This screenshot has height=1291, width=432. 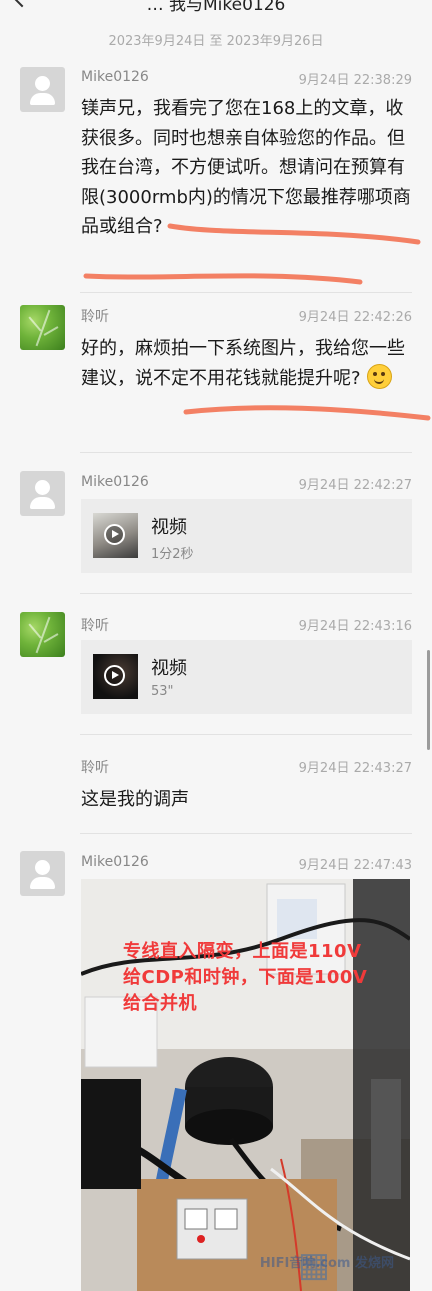 I want to click on date-range: 2023年9月24日 至 2023年9月26日, so click(x=216, y=41).